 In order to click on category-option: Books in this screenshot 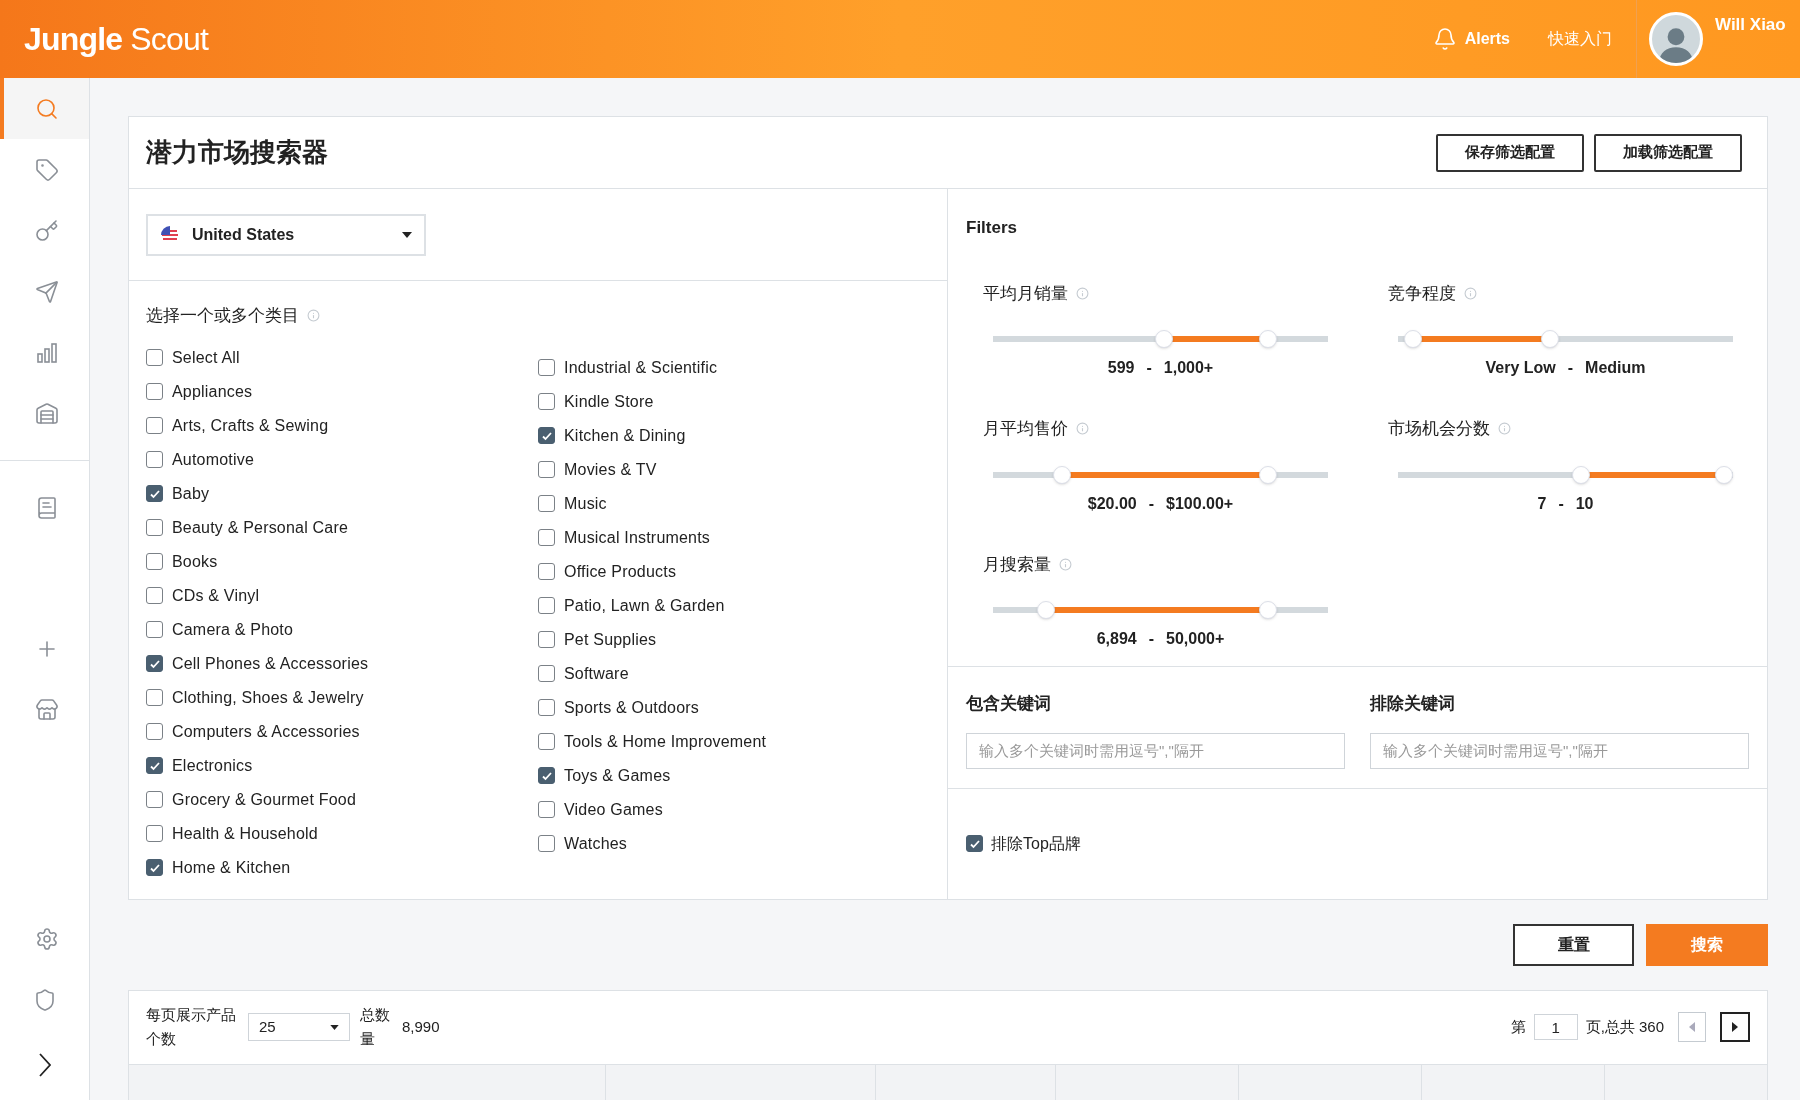, I will do `click(342, 561)`.